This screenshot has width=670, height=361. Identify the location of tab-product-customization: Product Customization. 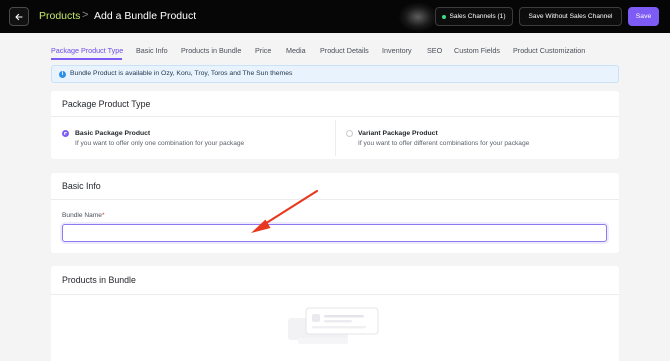
(549, 50).